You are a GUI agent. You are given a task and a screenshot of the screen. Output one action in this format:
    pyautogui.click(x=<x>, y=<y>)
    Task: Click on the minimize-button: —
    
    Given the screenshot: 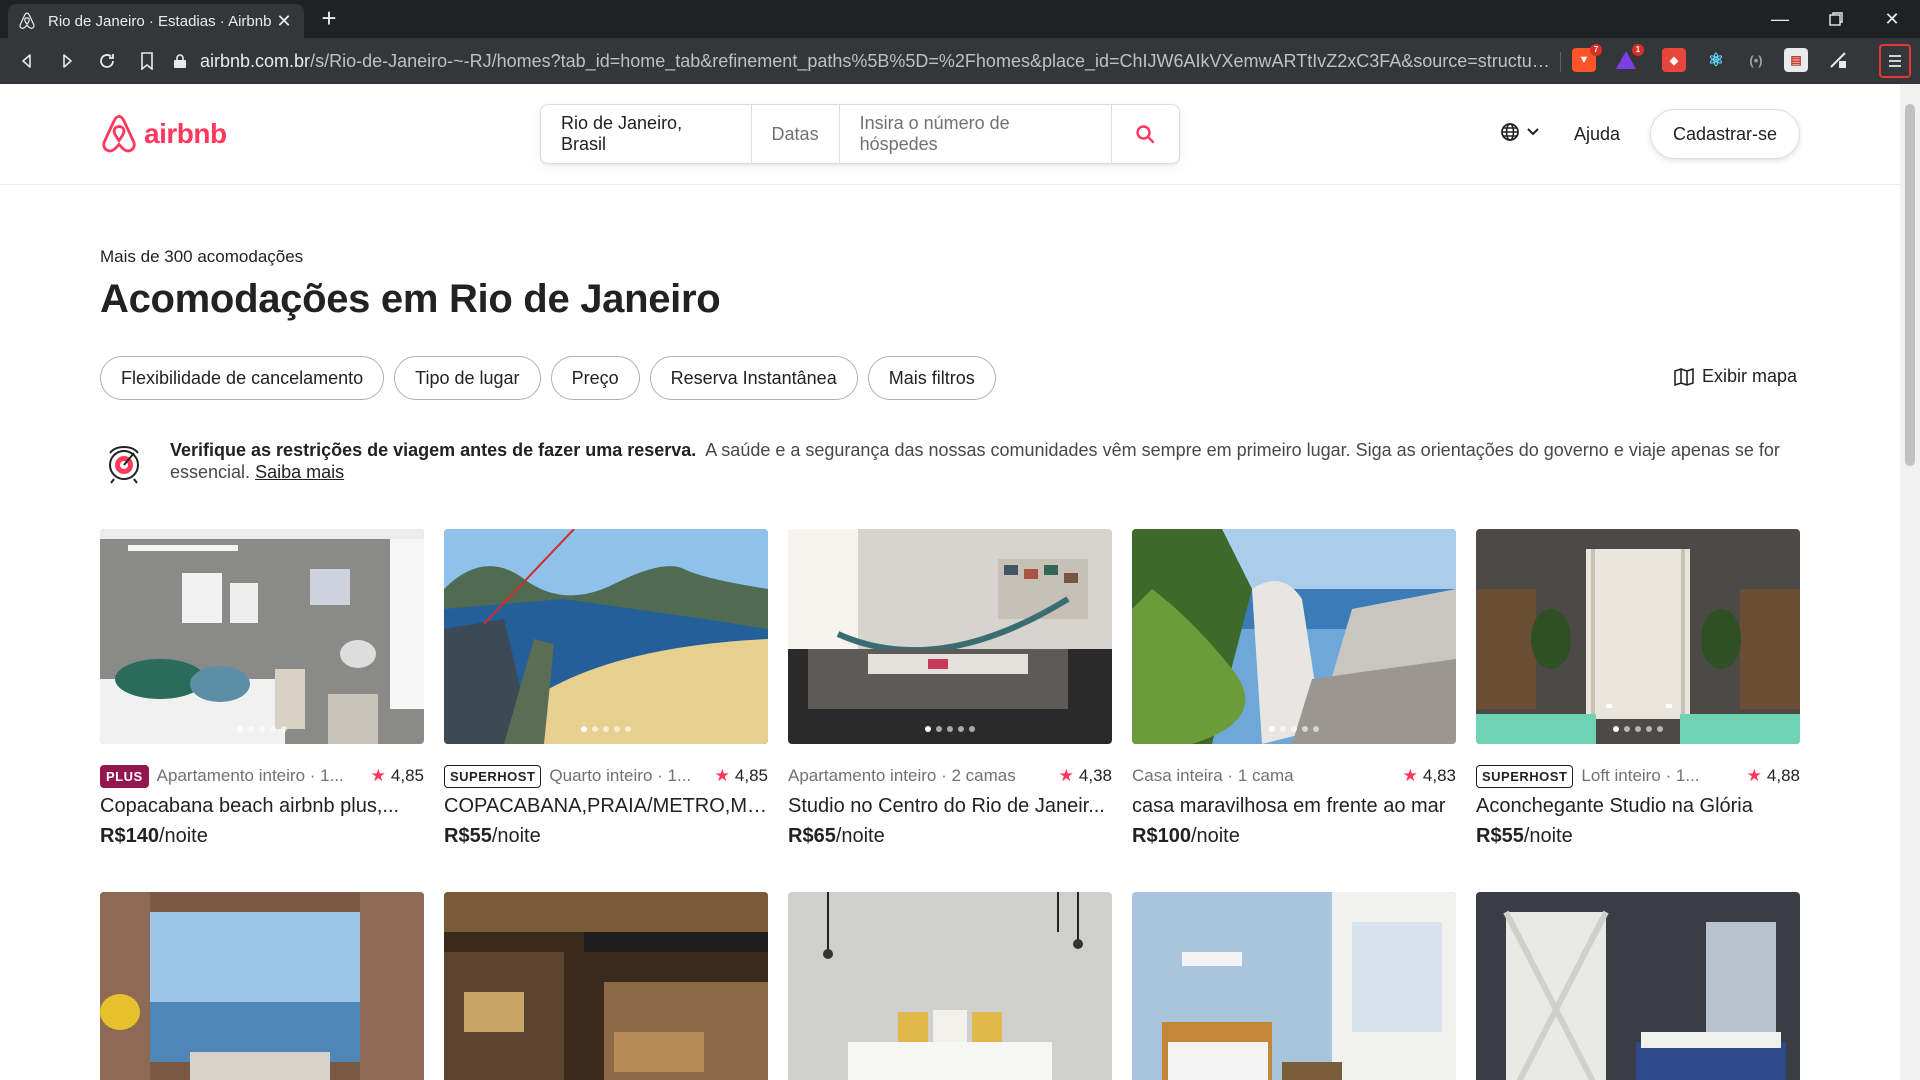 What is the action you would take?
    pyautogui.click(x=1780, y=19)
    